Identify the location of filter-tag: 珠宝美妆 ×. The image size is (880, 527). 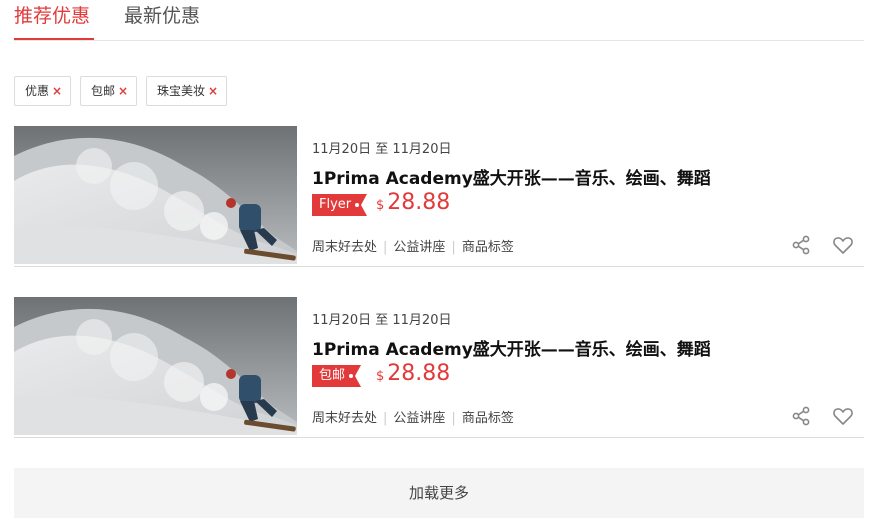
(187, 91).